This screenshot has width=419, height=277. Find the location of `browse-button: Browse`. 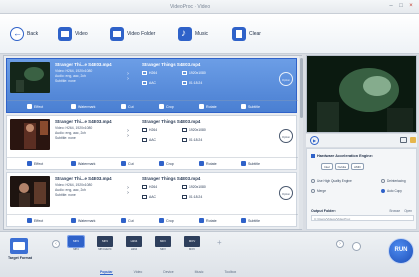

browse-button: Browse is located at coordinates (395, 211).